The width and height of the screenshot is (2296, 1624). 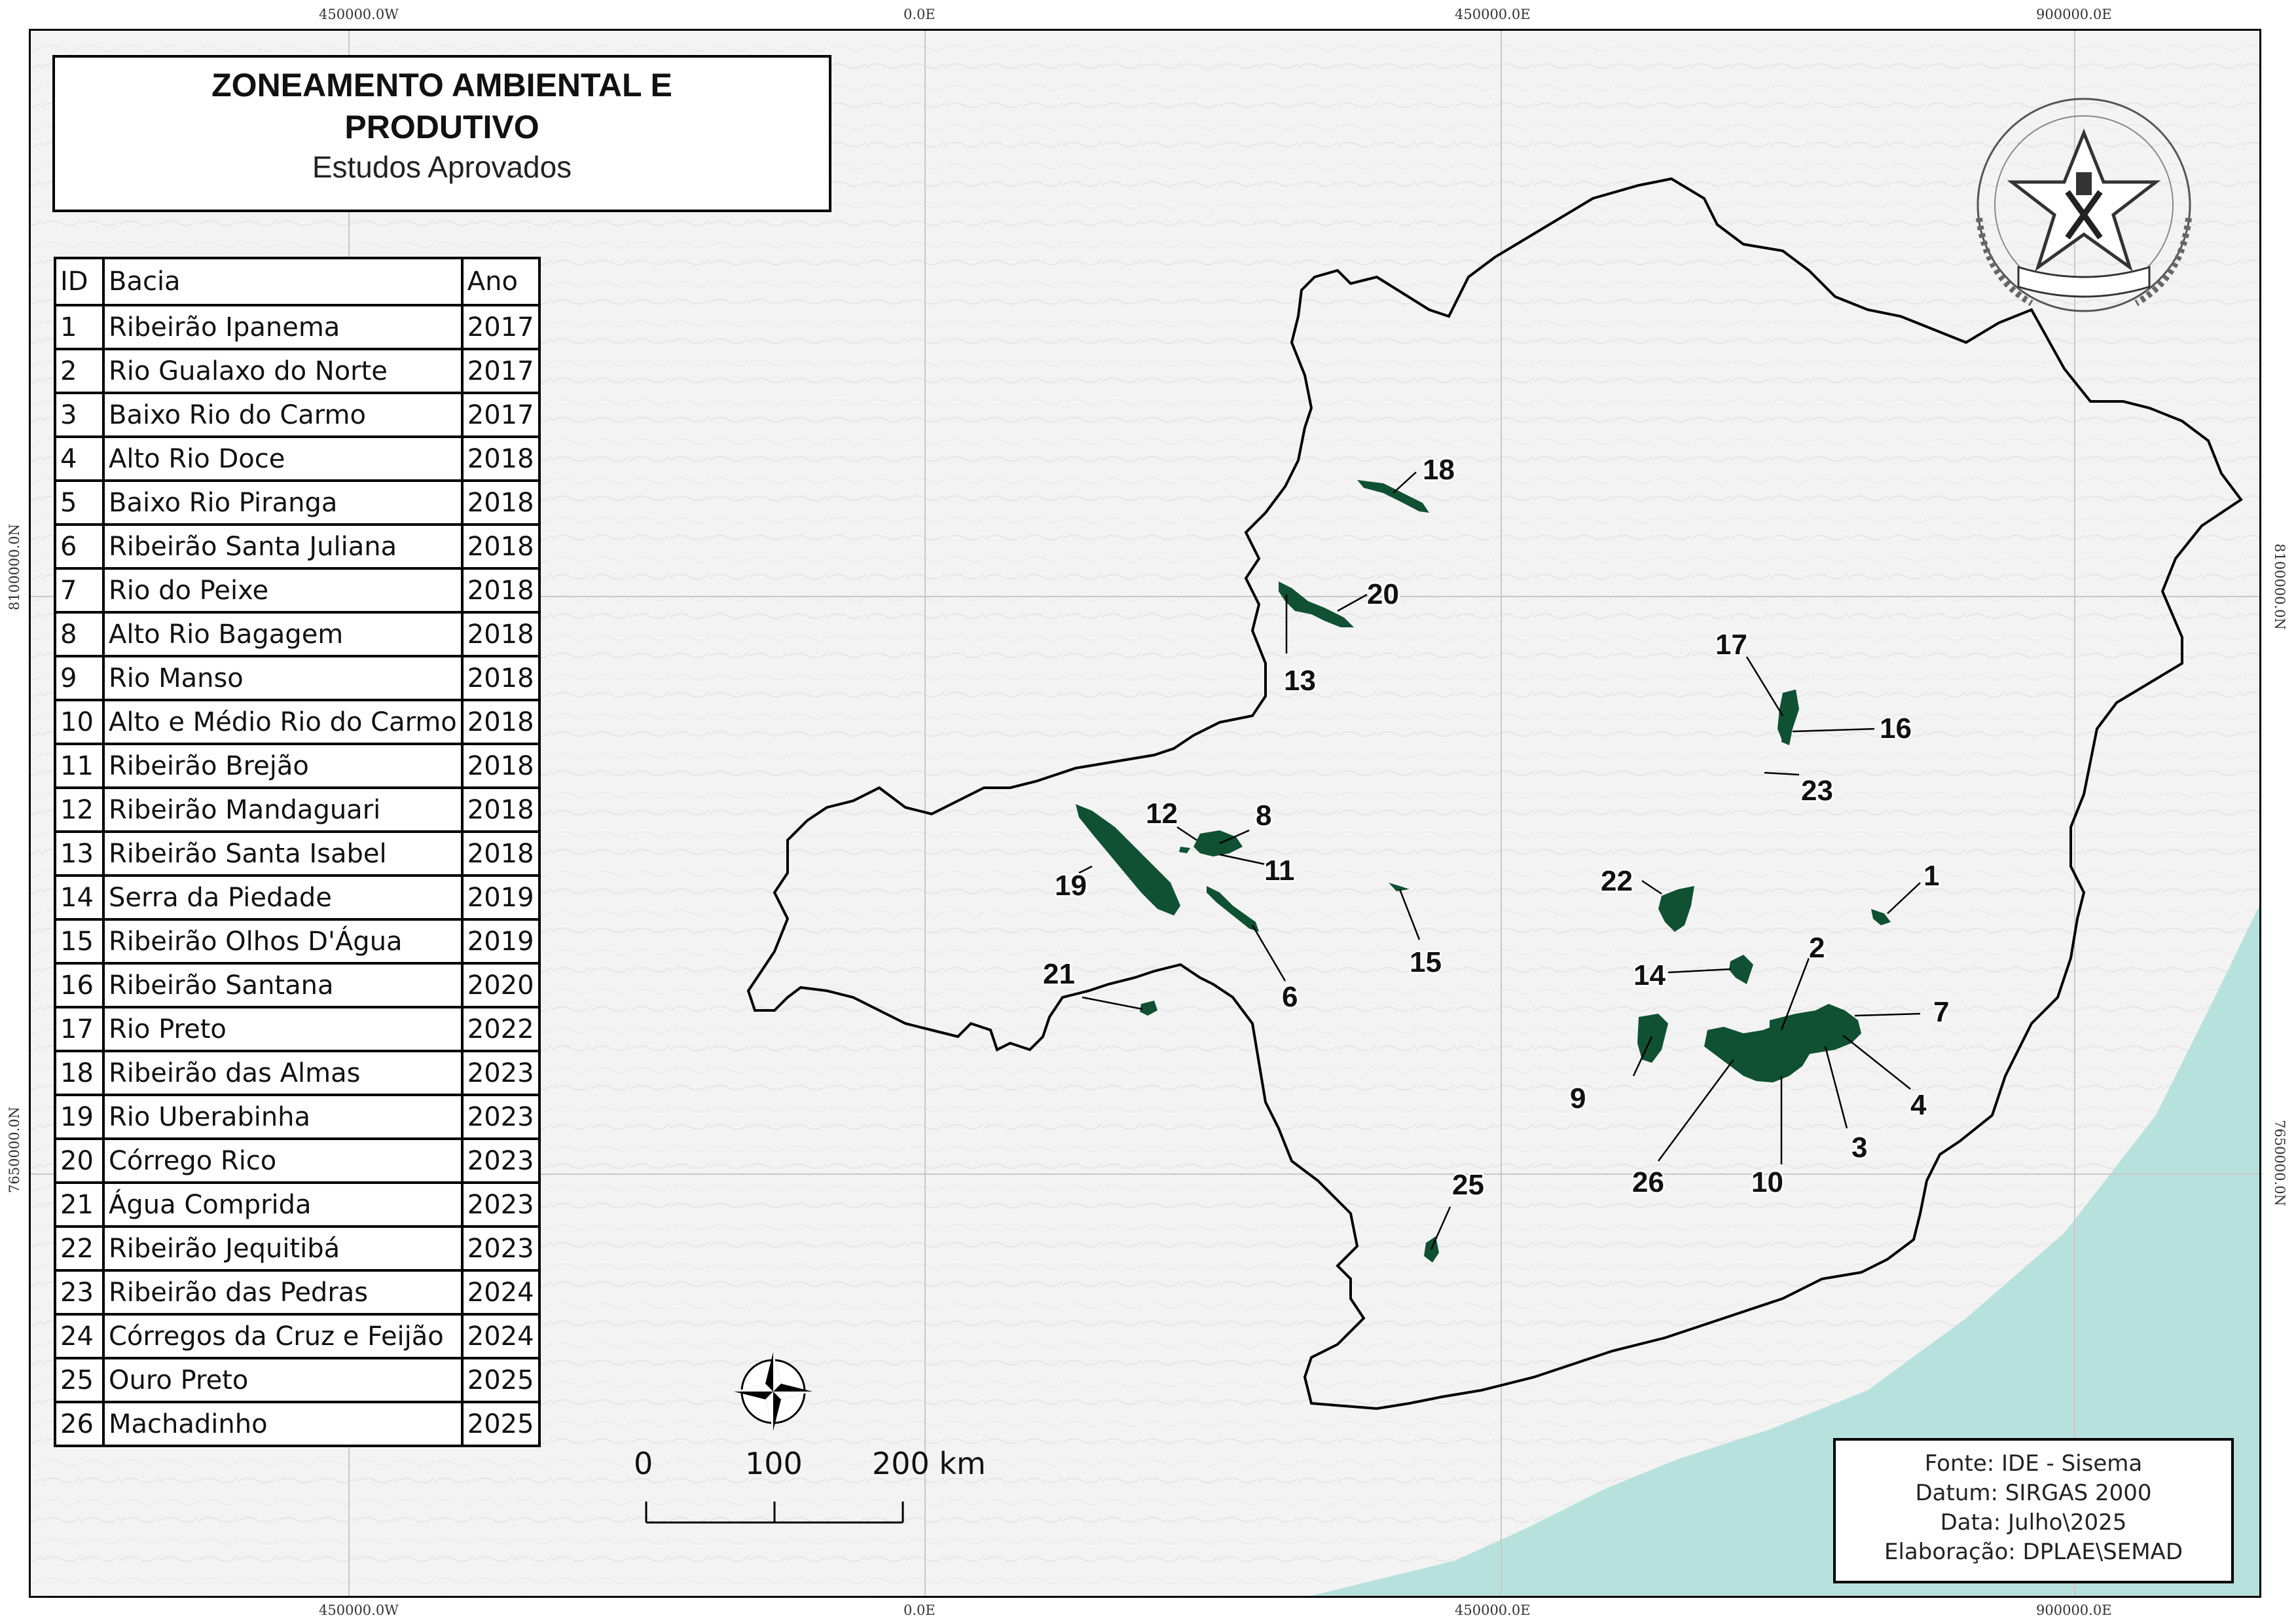 What do you see at coordinates (283, 1204) in the screenshot?
I see `table-cell-bacia: Água Comprida` at bounding box center [283, 1204].